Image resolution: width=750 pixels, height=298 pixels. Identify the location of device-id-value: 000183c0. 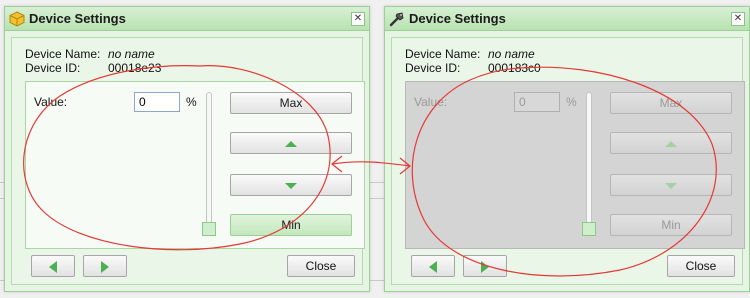
(514, 68).